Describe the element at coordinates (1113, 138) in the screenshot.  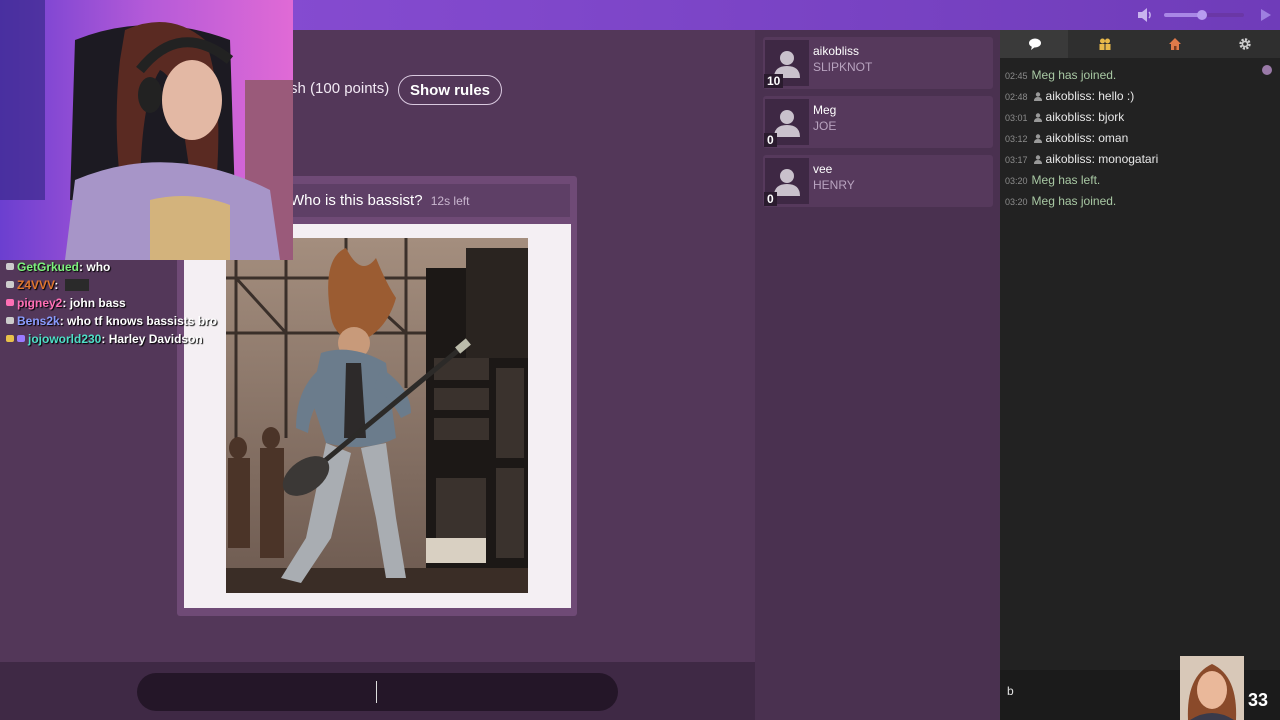
I see `message-text: oman` at that location.